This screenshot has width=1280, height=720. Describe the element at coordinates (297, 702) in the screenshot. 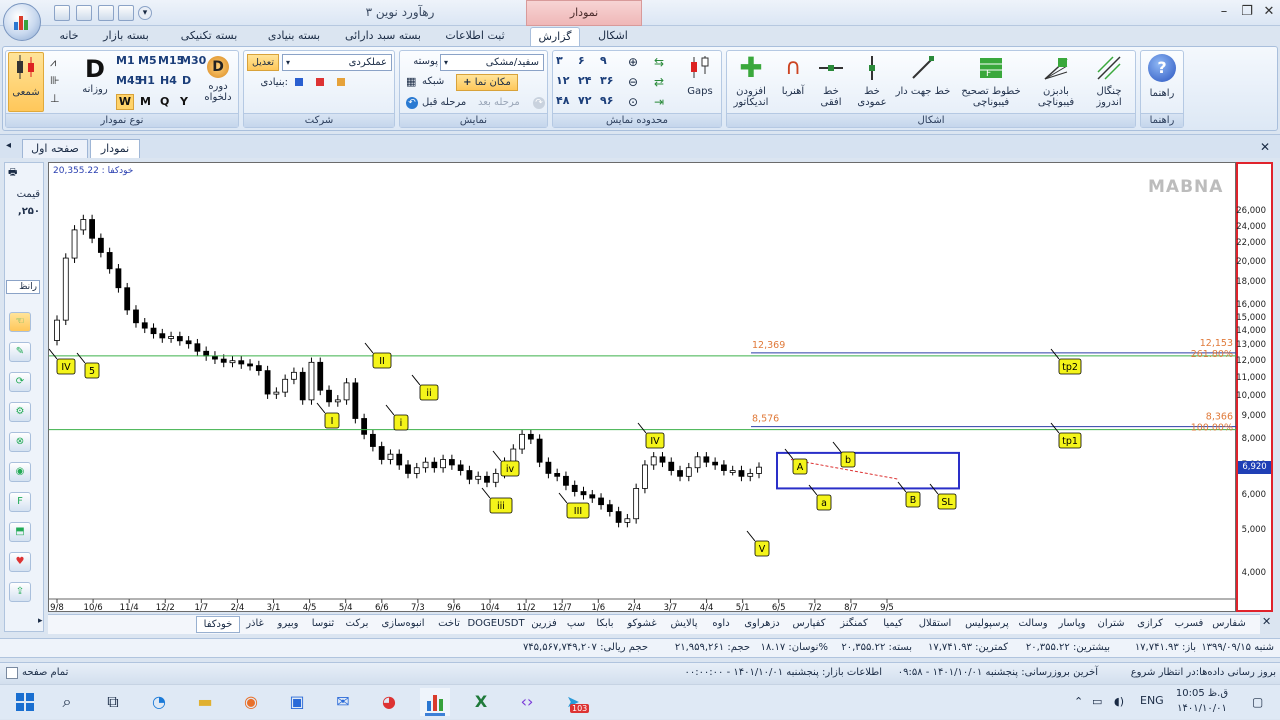

I see `store-icon: ▣` at that location.